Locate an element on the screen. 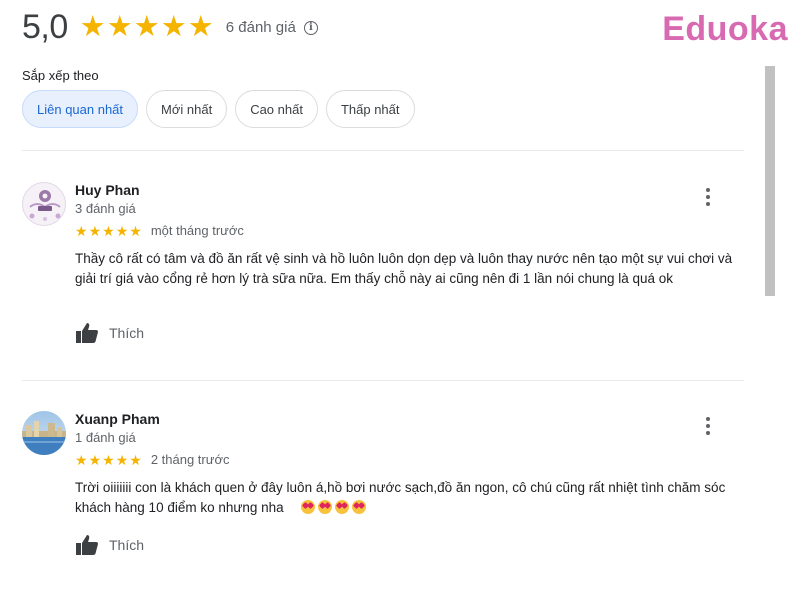 The height and width of the screenshot is (600, 800). avatar-huy-icon is located at coordinates (44, 204).